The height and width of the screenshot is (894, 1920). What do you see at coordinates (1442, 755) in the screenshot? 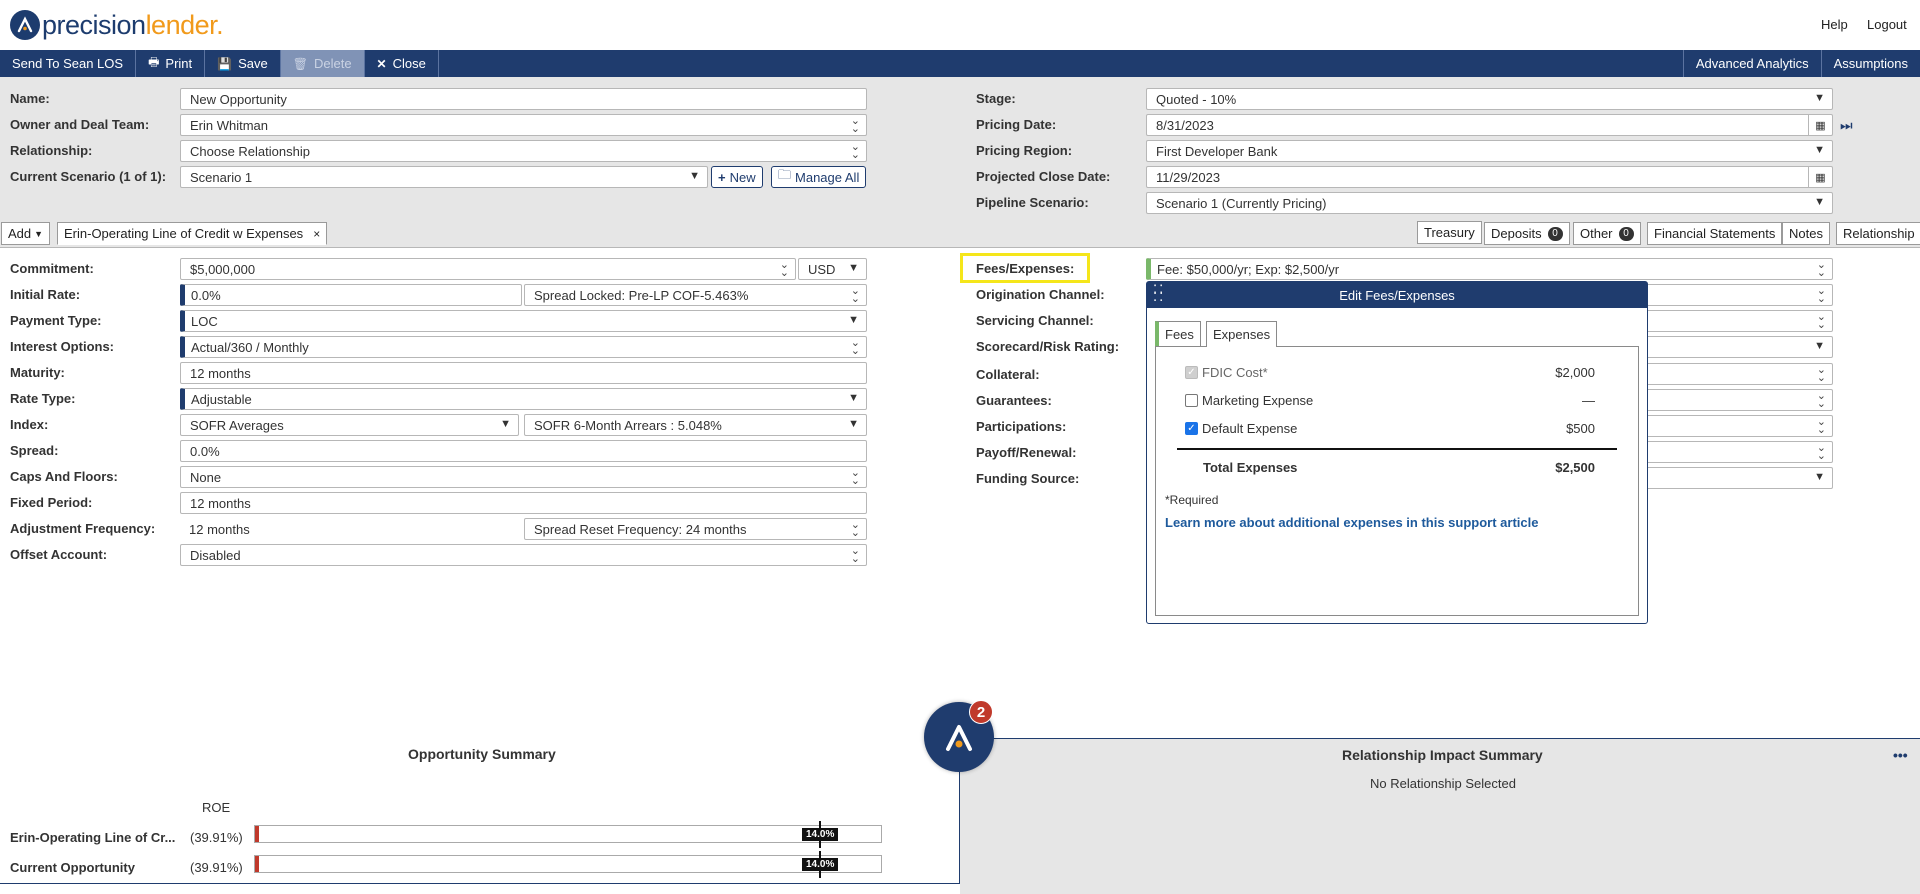
I see `relationship-impact-title: Relationship Impact Summary` at bounding box center [1442, 755].